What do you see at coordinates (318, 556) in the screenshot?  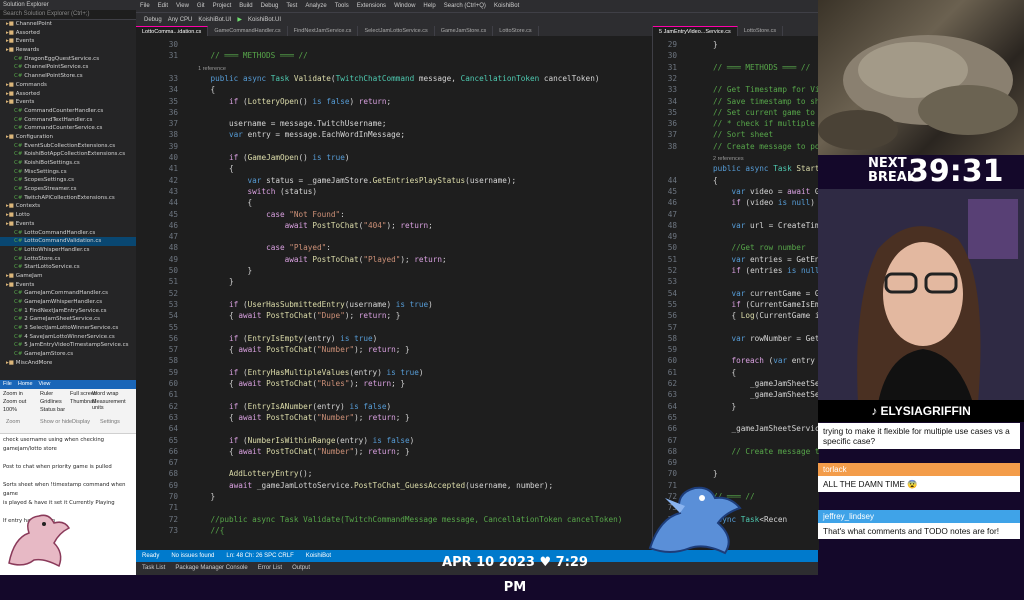 I see `status-branch: KoishiBot` at bounding box center [318, 556].